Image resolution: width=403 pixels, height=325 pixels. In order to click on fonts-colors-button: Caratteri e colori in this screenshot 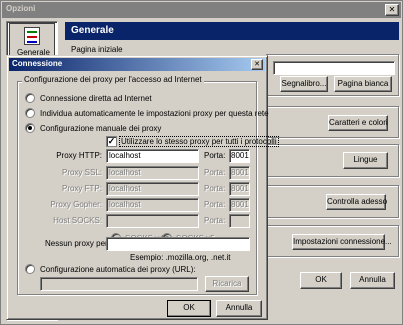, I will do `click(358, 123)`.